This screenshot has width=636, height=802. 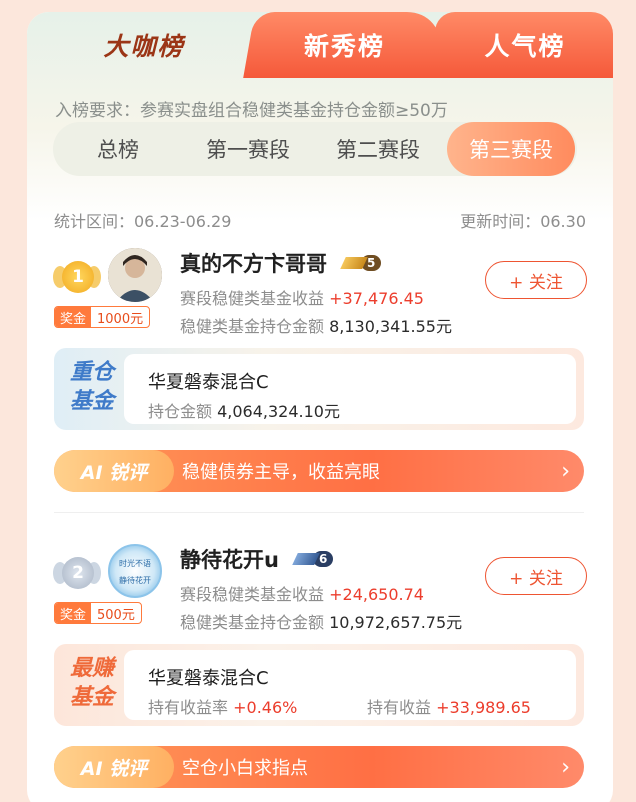 I want to click on fund-card: 重仓 基金 华夏磐泰混合C 持仓金额 4,064,324.10元, so click(x=319, y=389).